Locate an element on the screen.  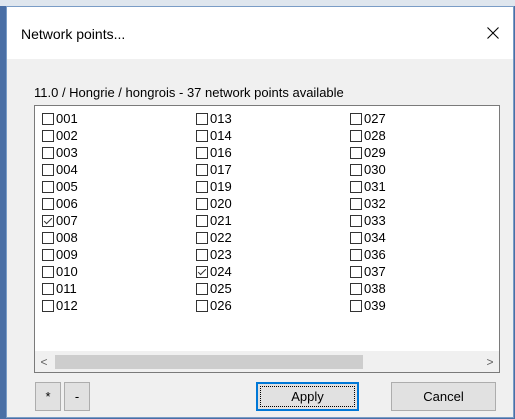
network-point-label: 029 is located at coordinates (375, 152).